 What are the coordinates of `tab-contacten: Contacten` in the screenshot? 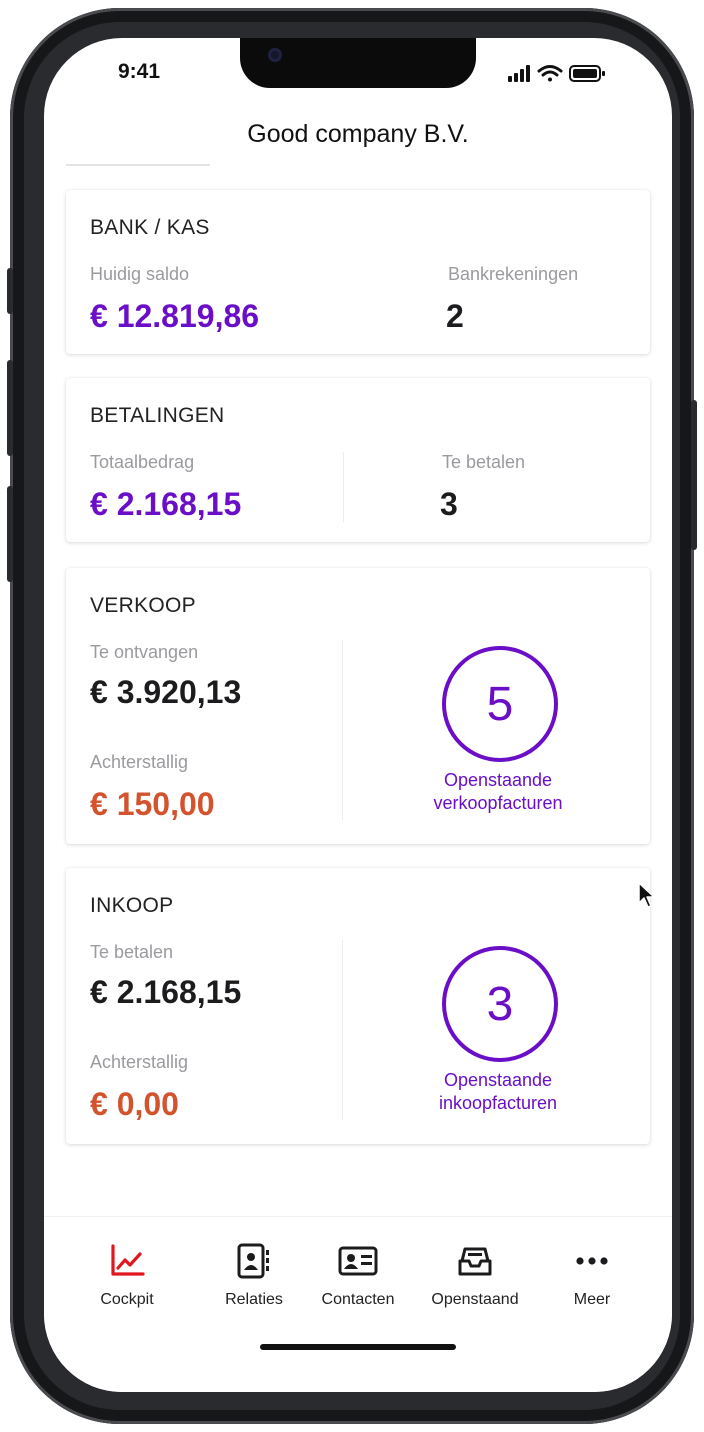 It's located at (358, 1275).